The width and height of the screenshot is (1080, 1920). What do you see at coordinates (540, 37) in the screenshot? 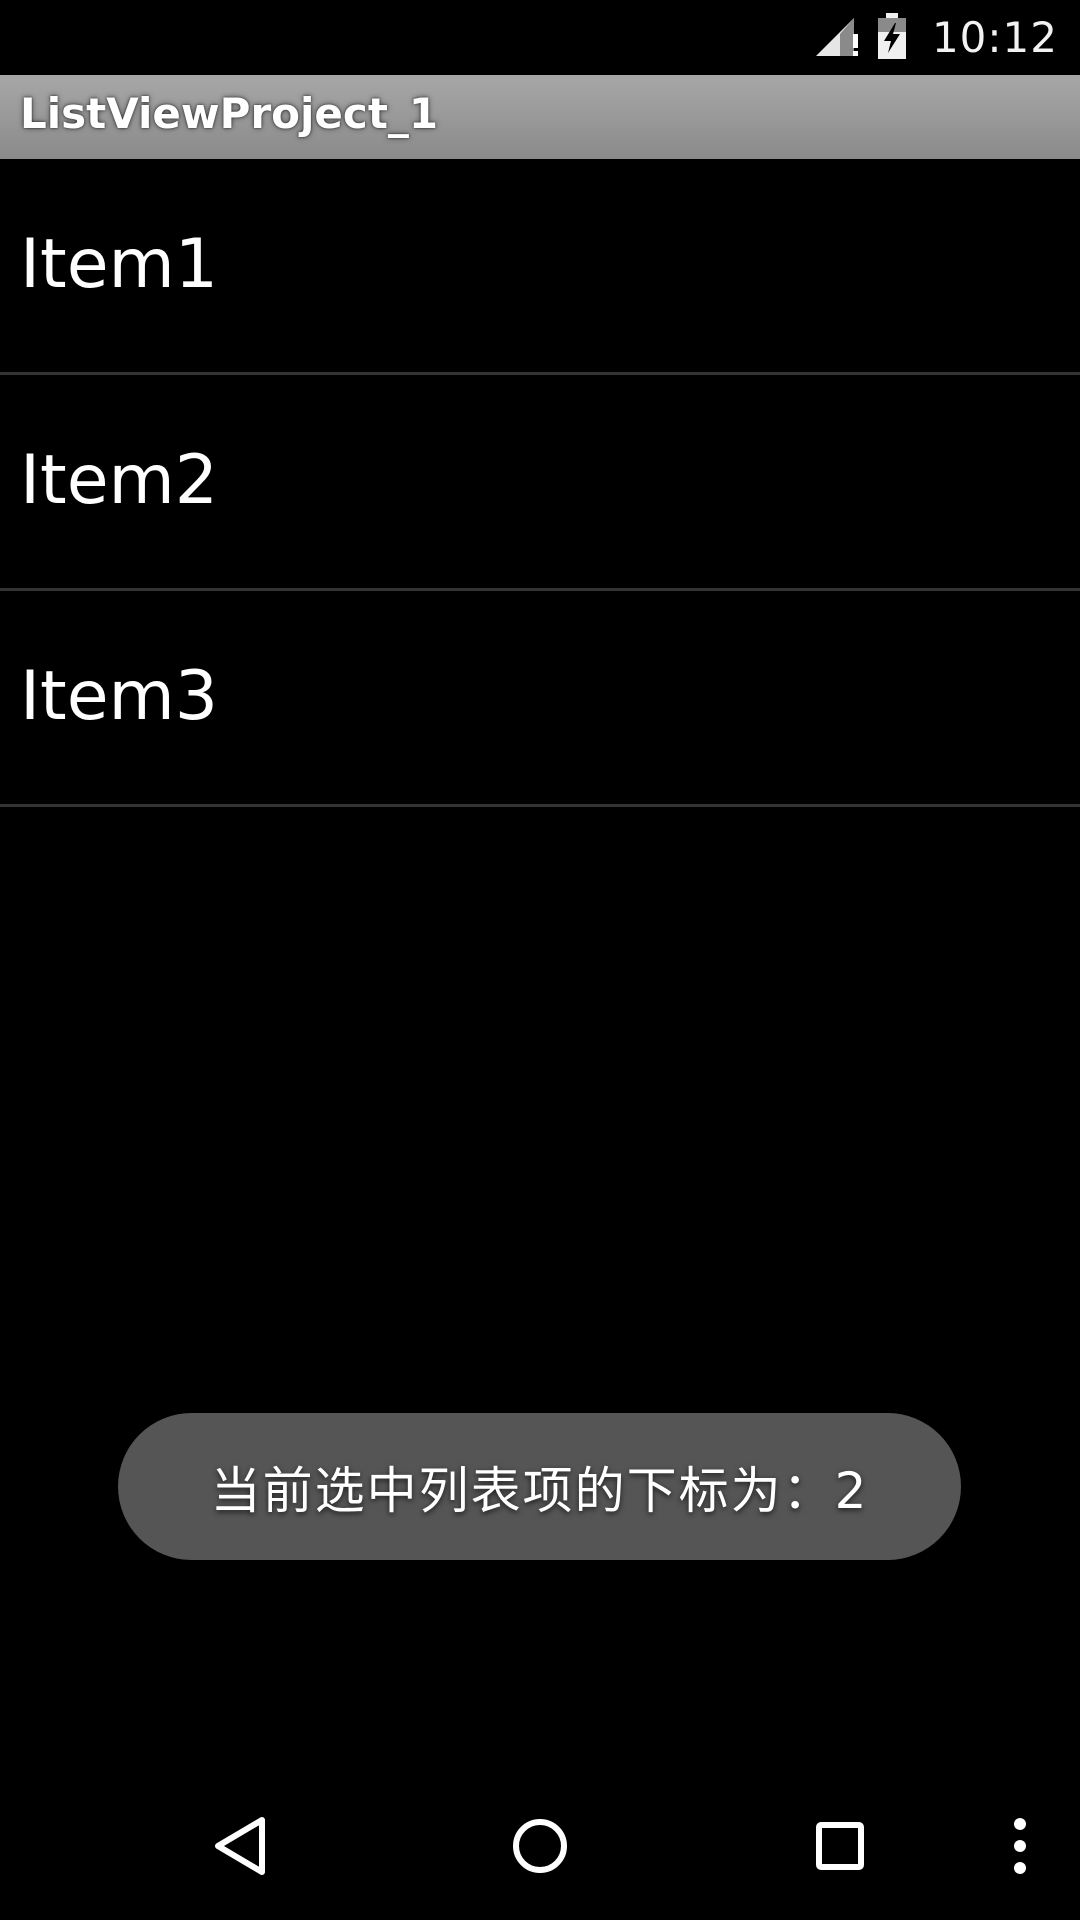
I see `status-bar: 10:12` at bounding box center [540, 37].